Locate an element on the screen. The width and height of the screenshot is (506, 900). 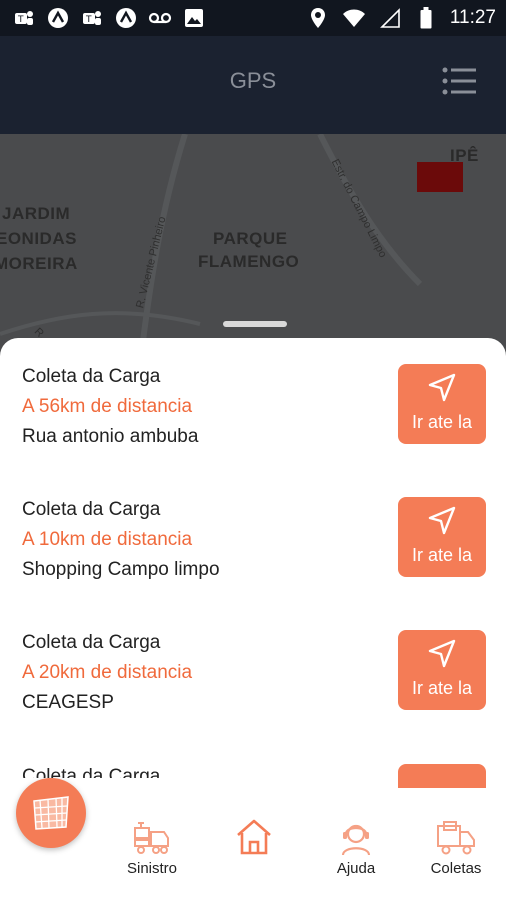
go-there-button-partial is located at coordinates (442, 776).